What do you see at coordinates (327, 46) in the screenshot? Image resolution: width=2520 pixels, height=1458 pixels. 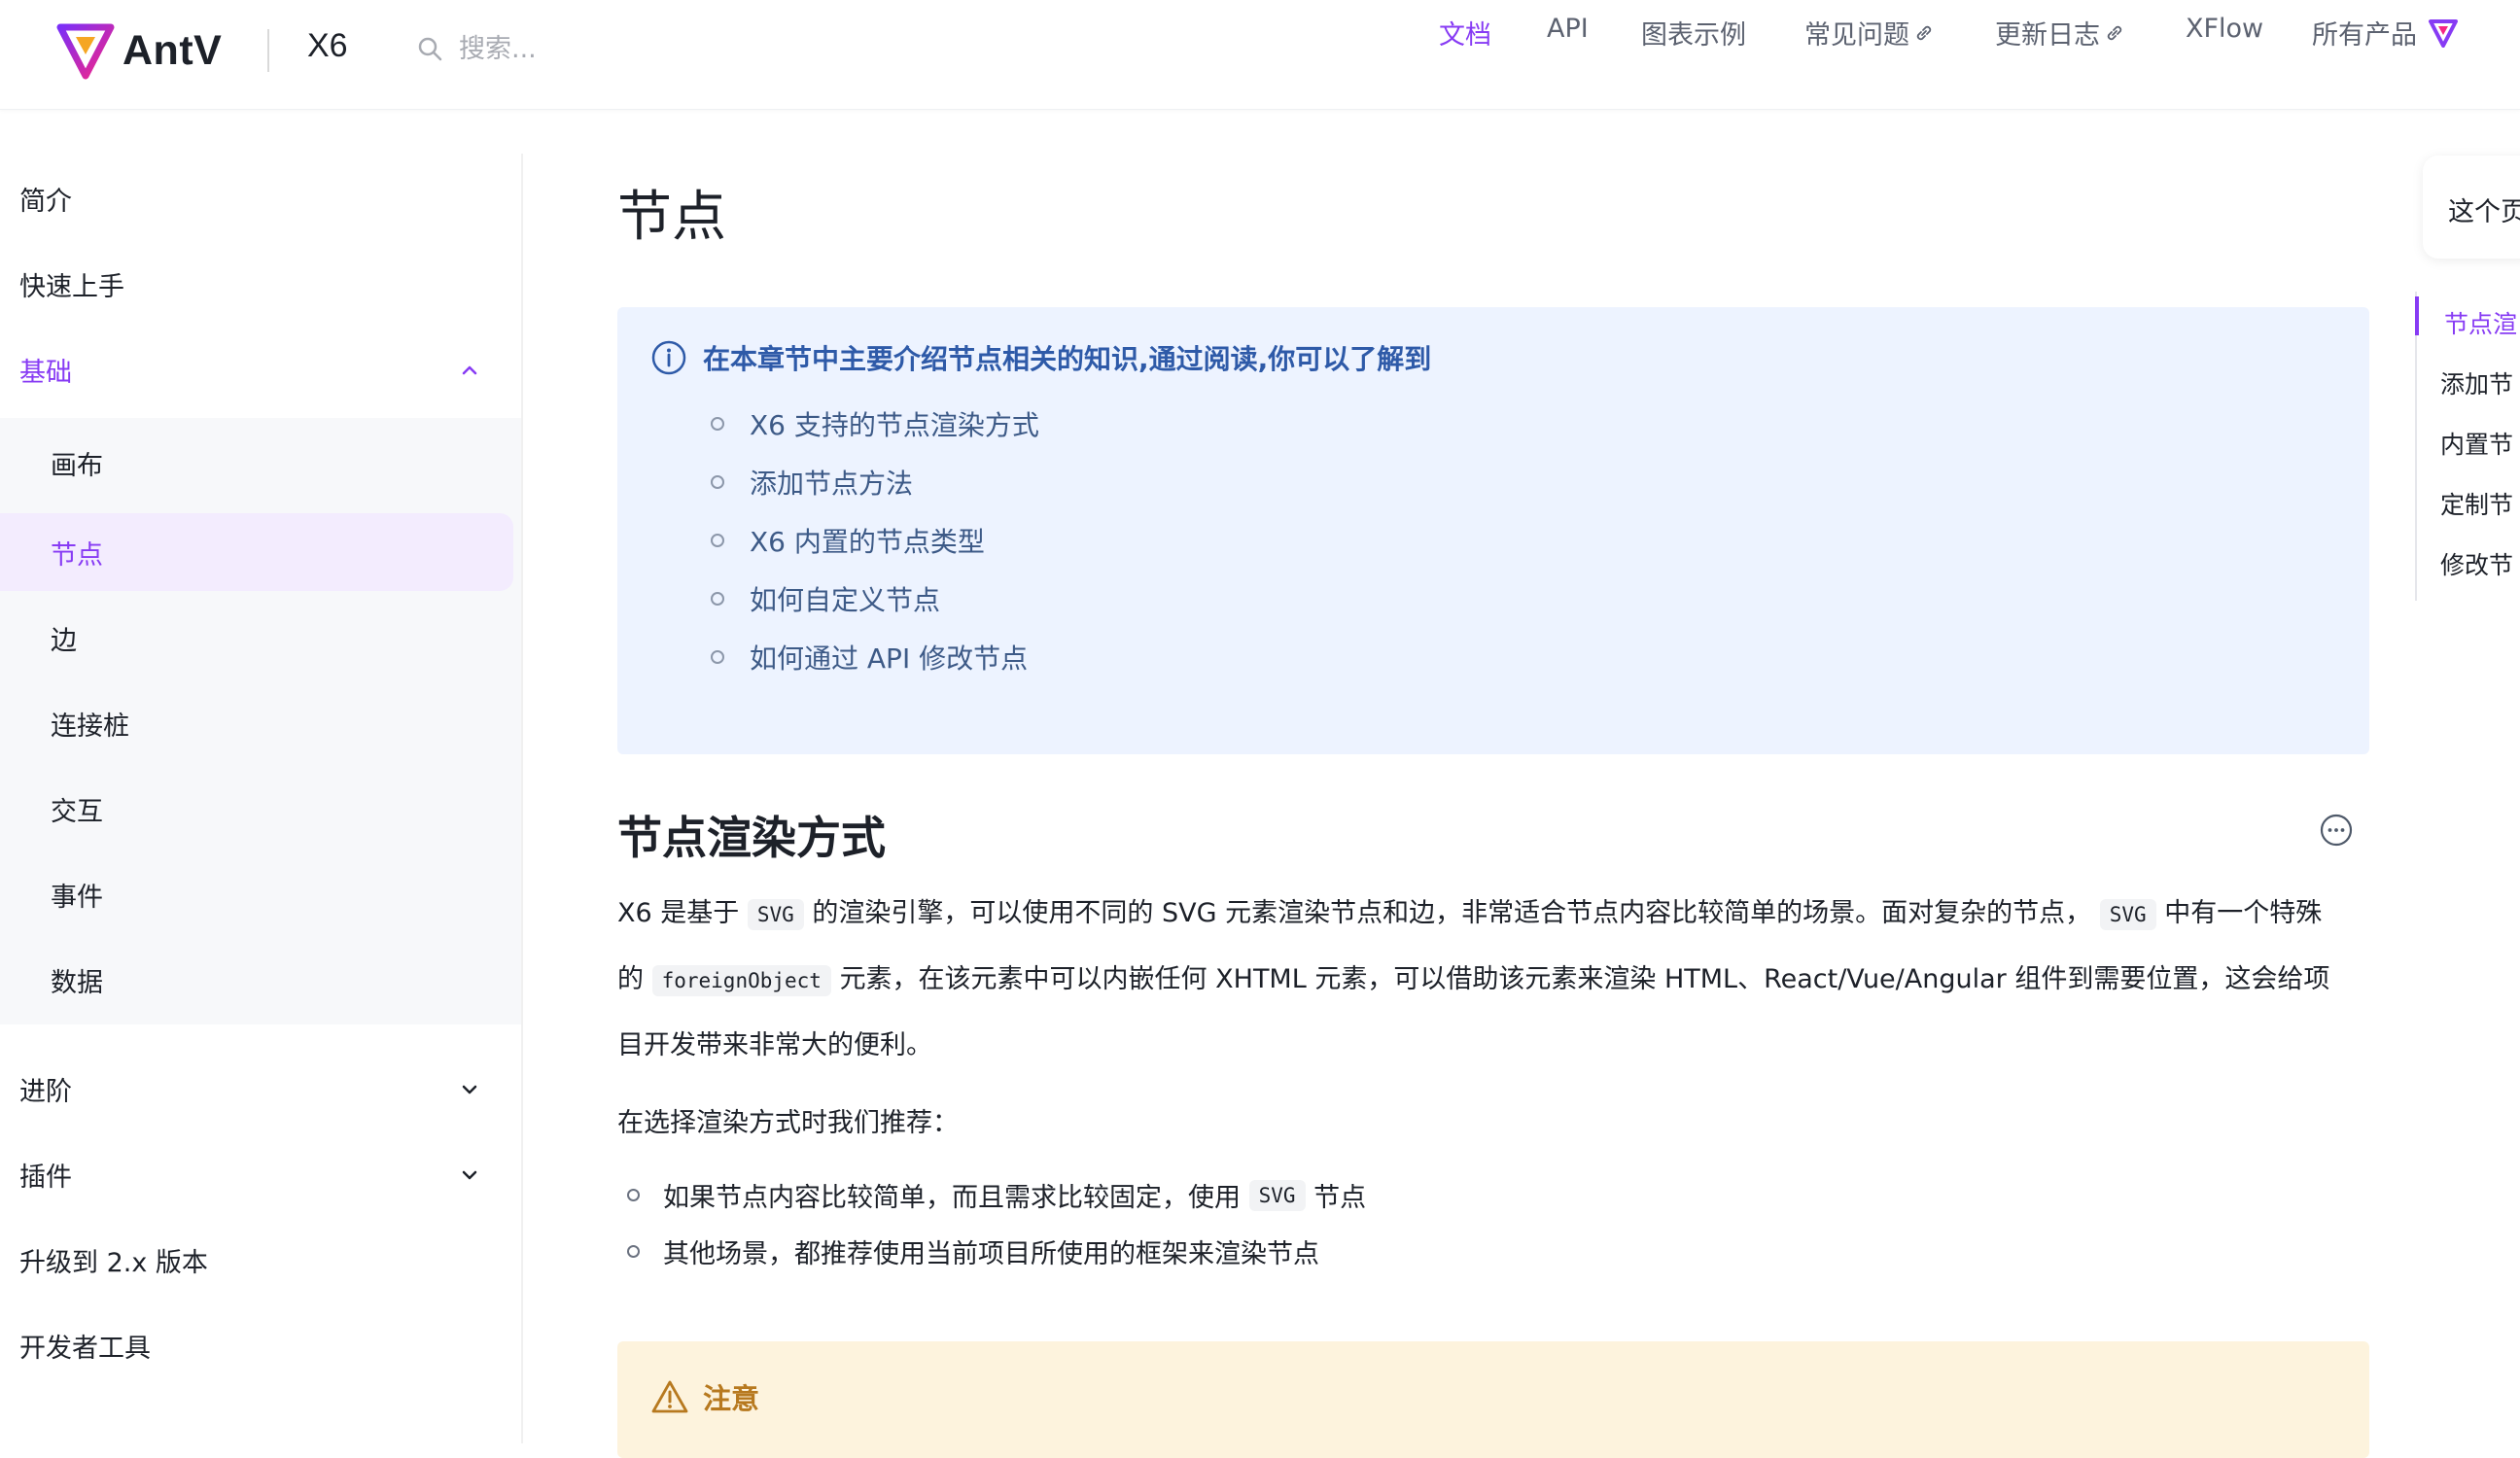 I see `product-name: X6` at bounding box center [327, 46].